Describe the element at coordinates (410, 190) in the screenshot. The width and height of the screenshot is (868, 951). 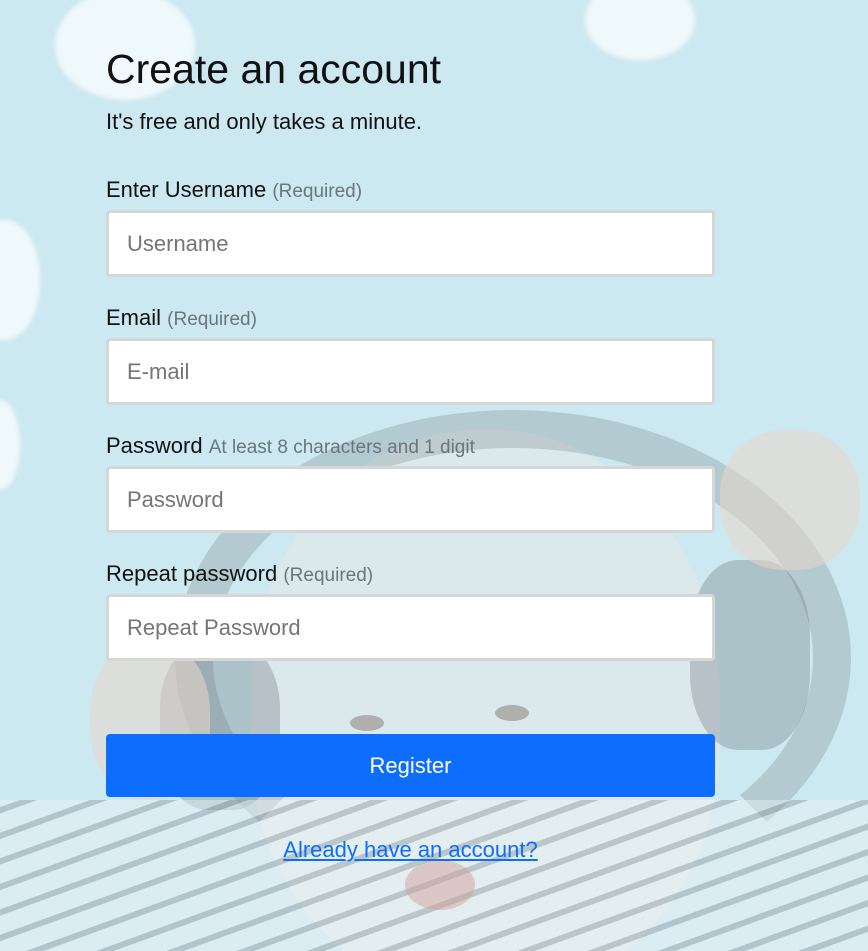
I see `username-label-row: Enter Username (Required)` at that location.